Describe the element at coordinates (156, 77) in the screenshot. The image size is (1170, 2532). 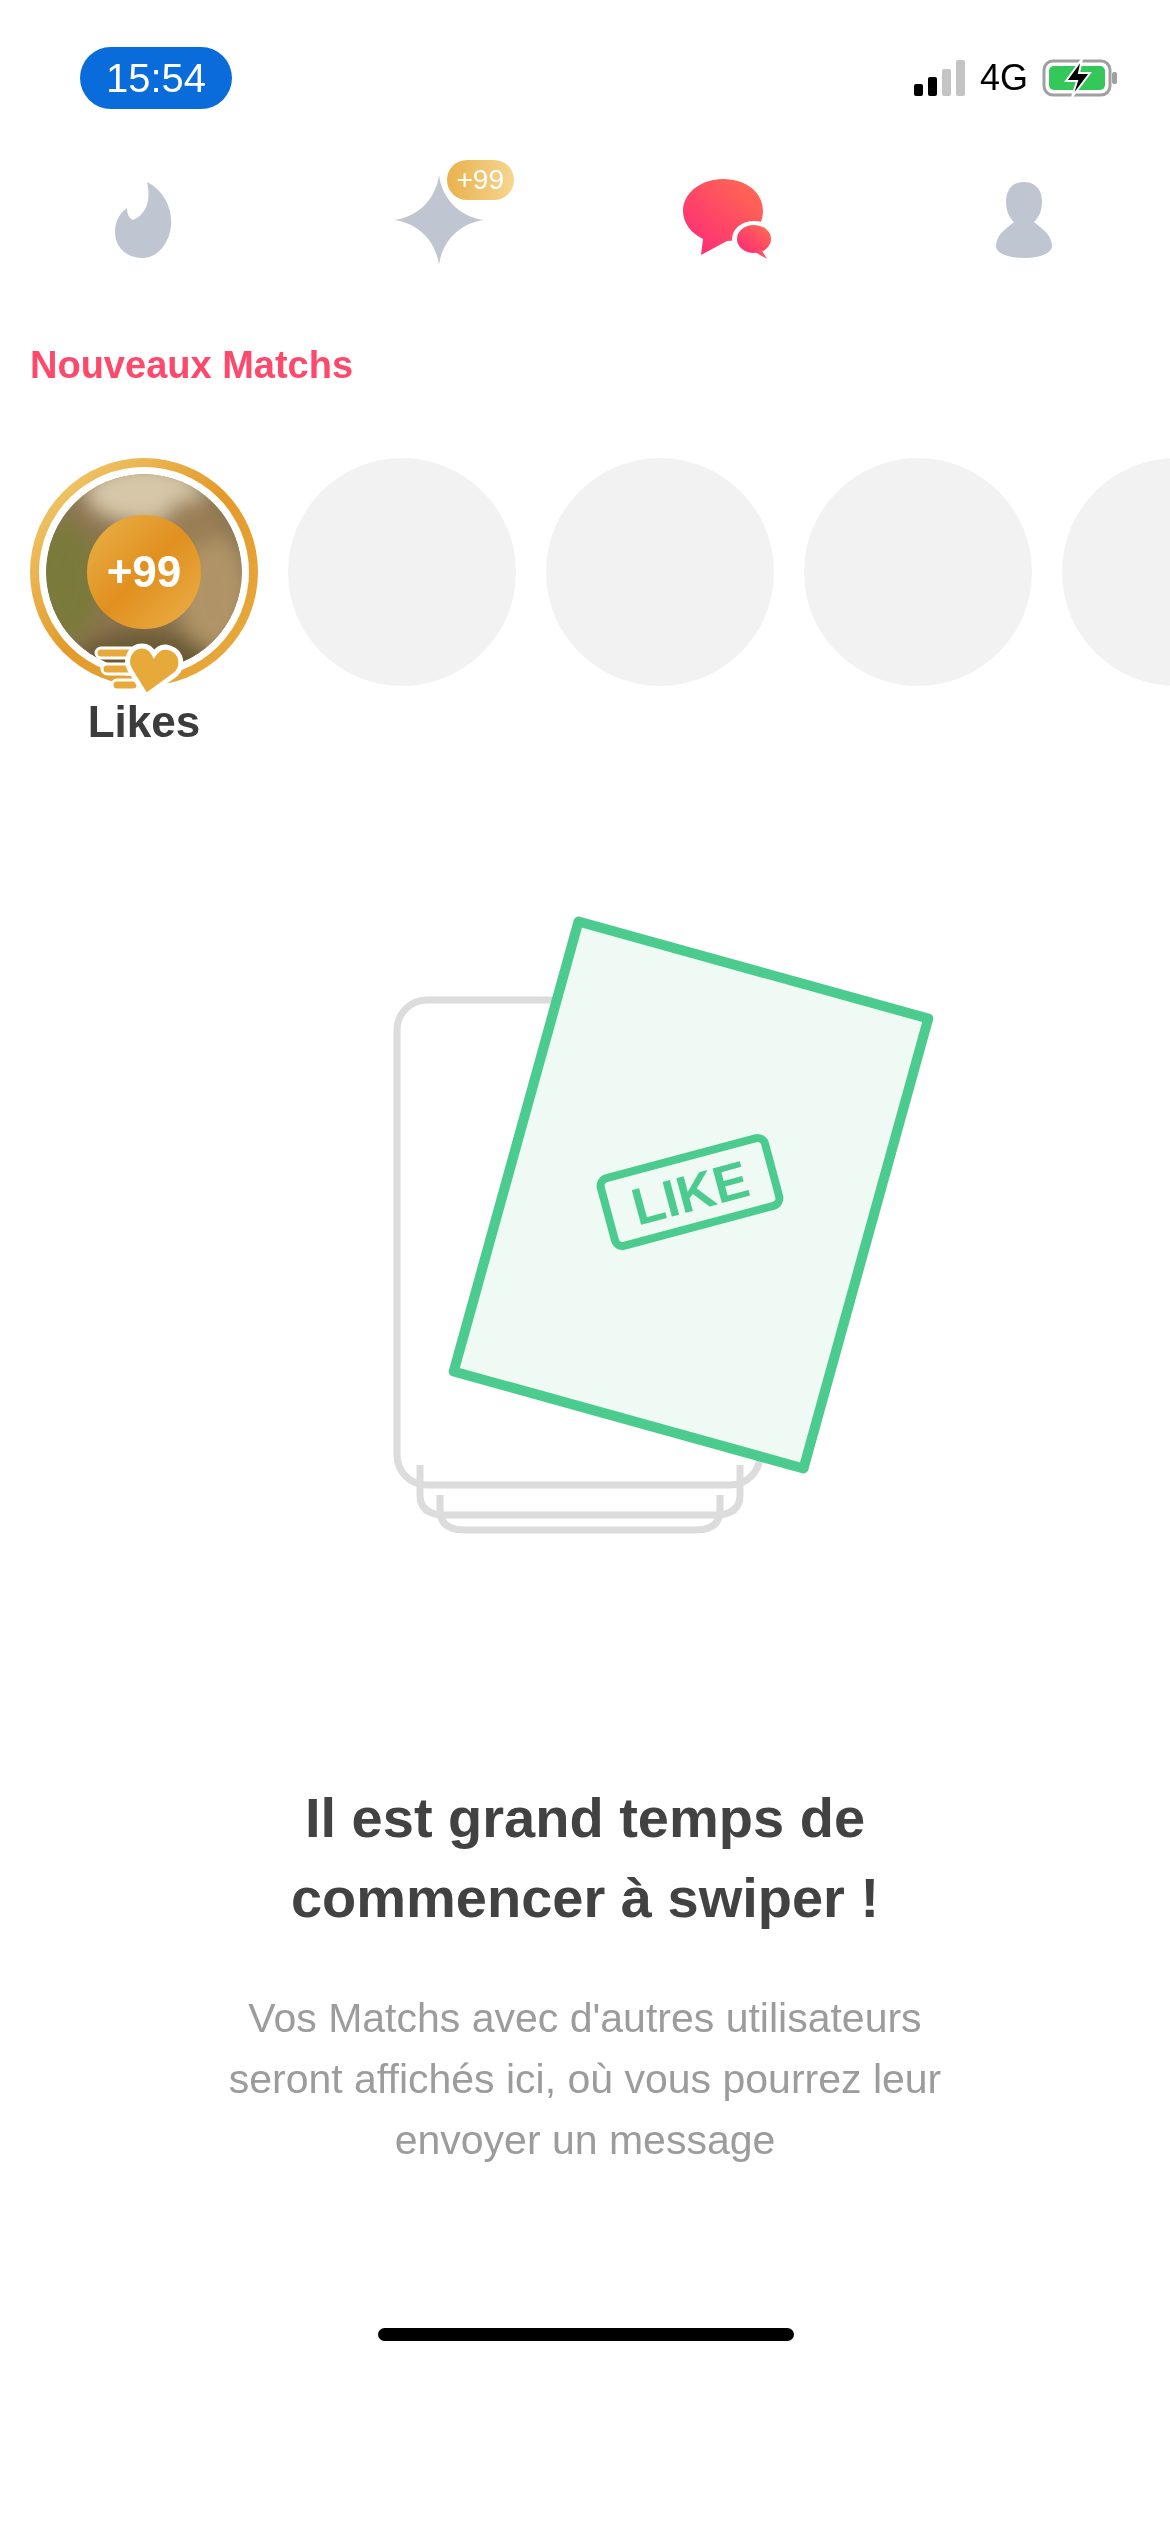
I see `status-time: 15:54` at that location.